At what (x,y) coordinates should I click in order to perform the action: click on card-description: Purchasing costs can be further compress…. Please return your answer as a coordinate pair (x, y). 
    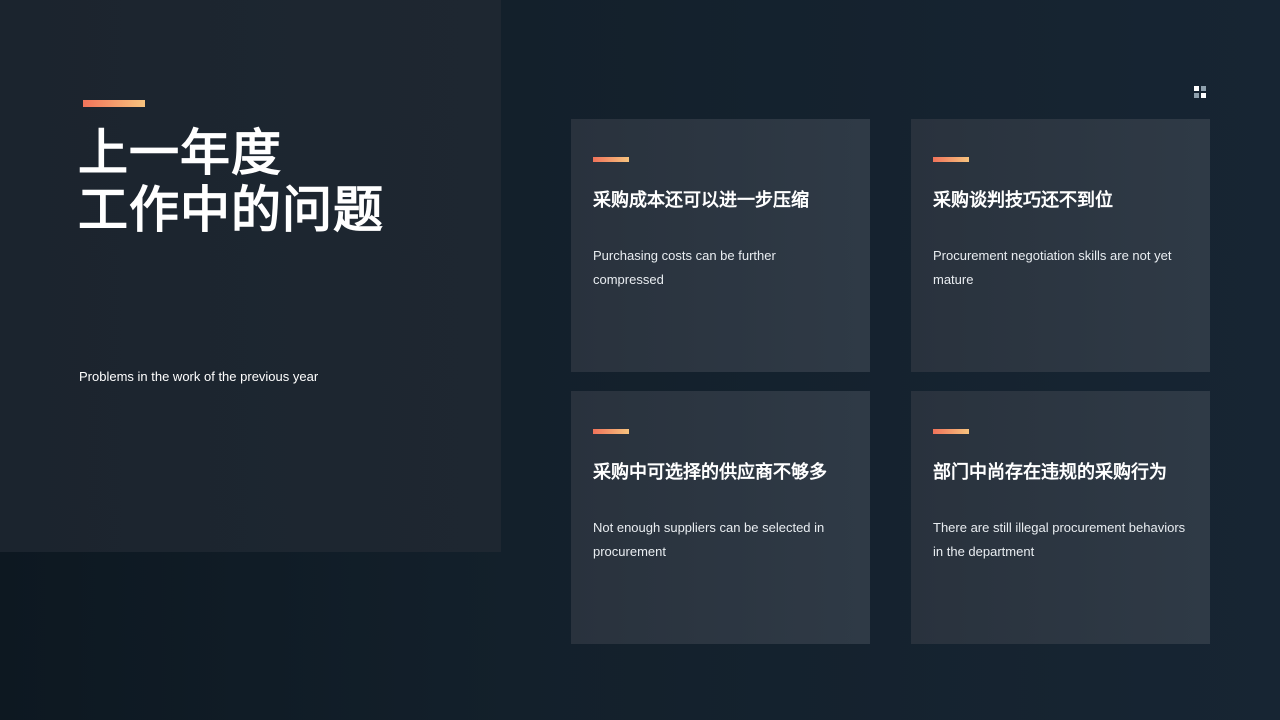
    Looking at the image, I should click on (684, 267).